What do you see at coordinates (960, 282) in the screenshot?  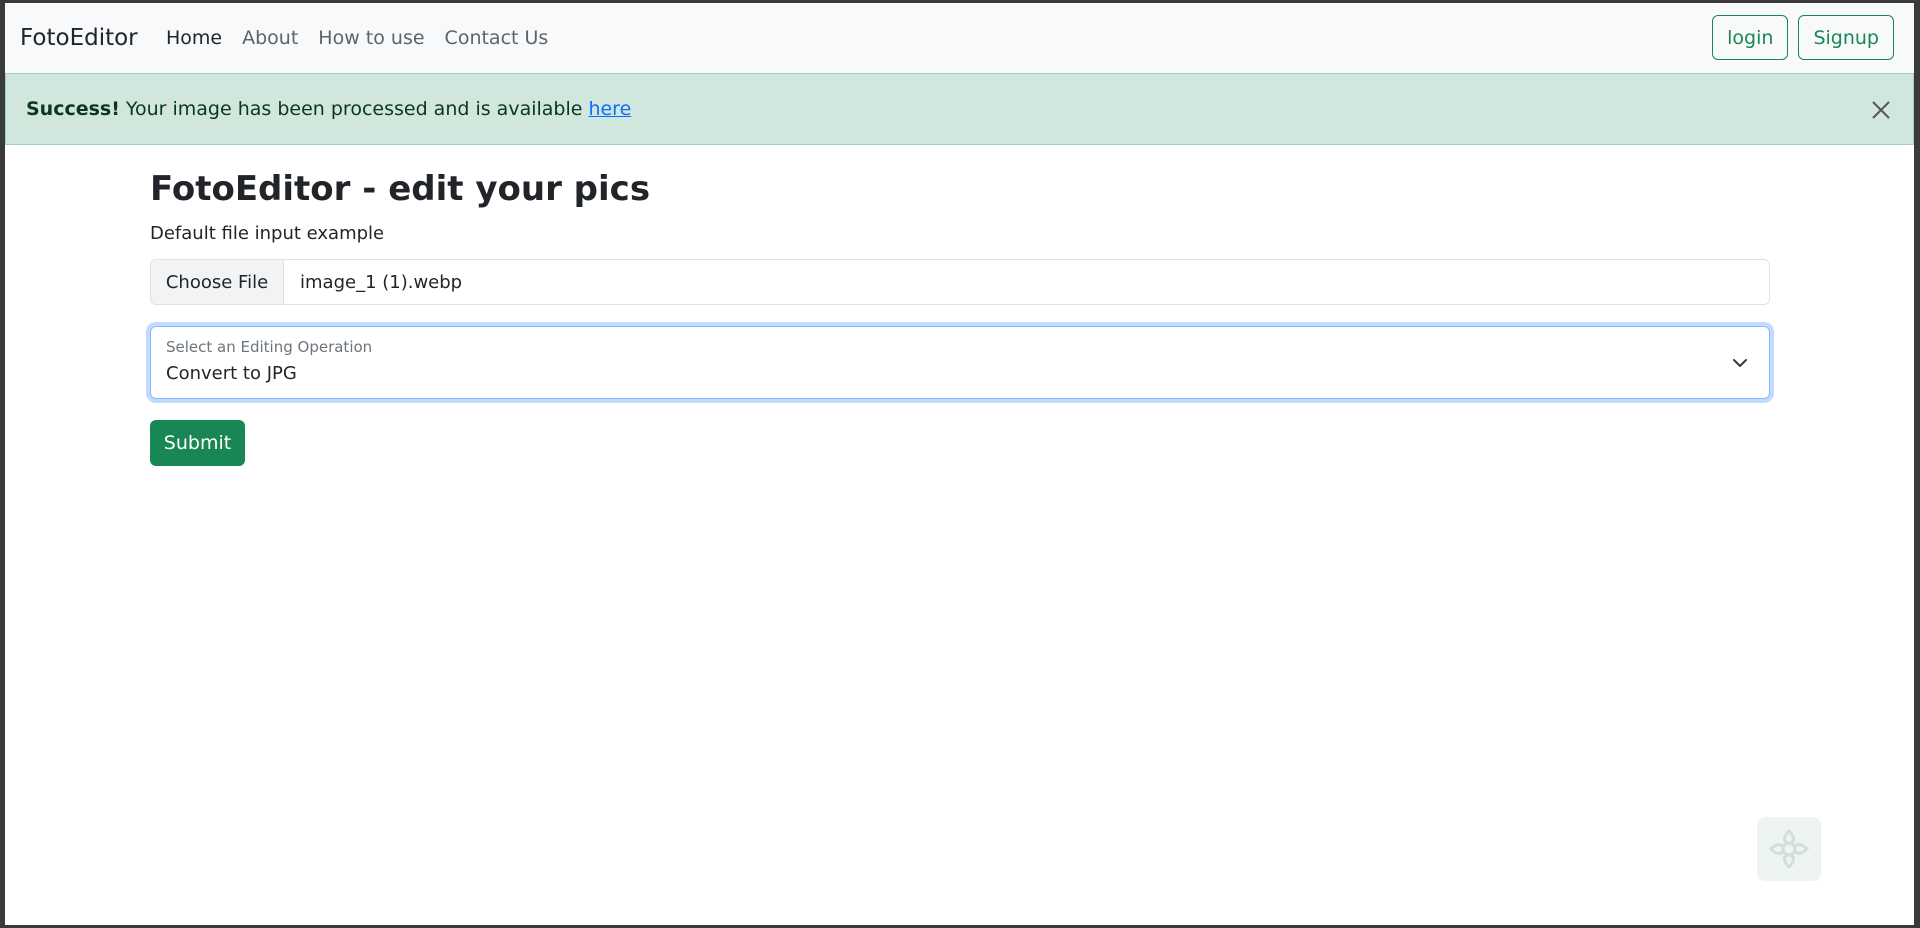 I see `file-input: Choose File image_1 (1).webp` at bounding box center [960, 282].